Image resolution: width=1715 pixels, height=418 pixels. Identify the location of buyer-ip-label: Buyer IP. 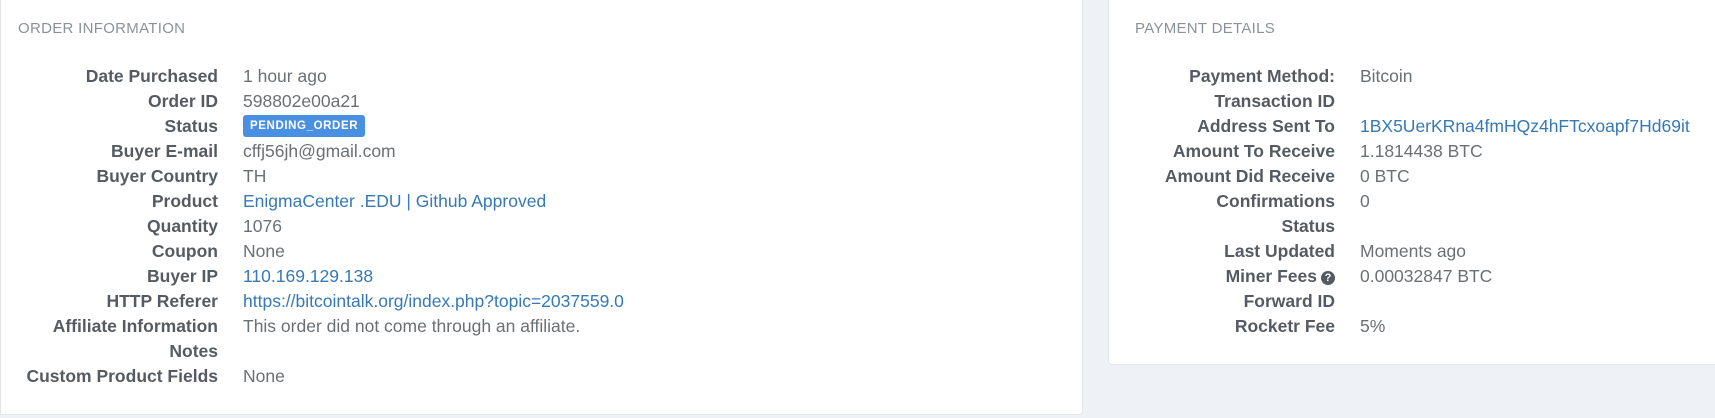
(182, 276).